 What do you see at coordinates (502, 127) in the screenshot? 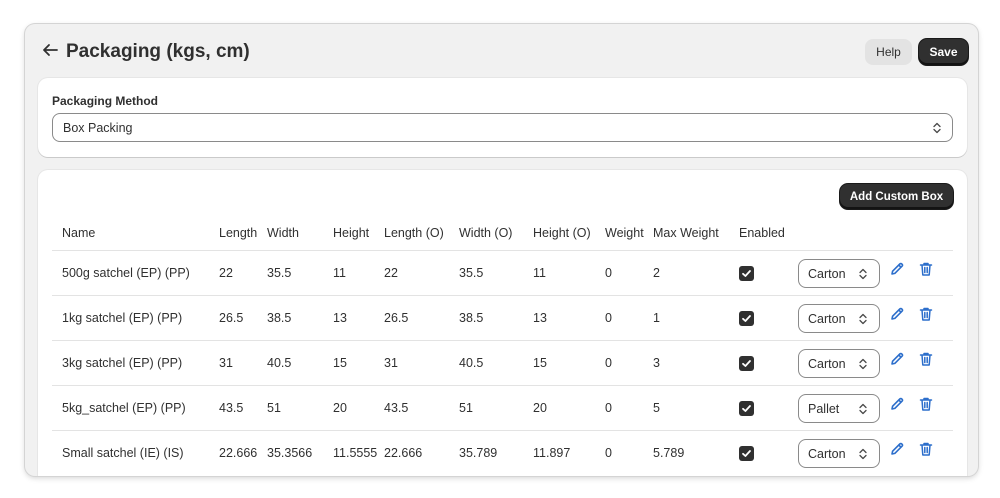
I see `packaging-method-select: Box Packing` at bounding box center [502, 127].